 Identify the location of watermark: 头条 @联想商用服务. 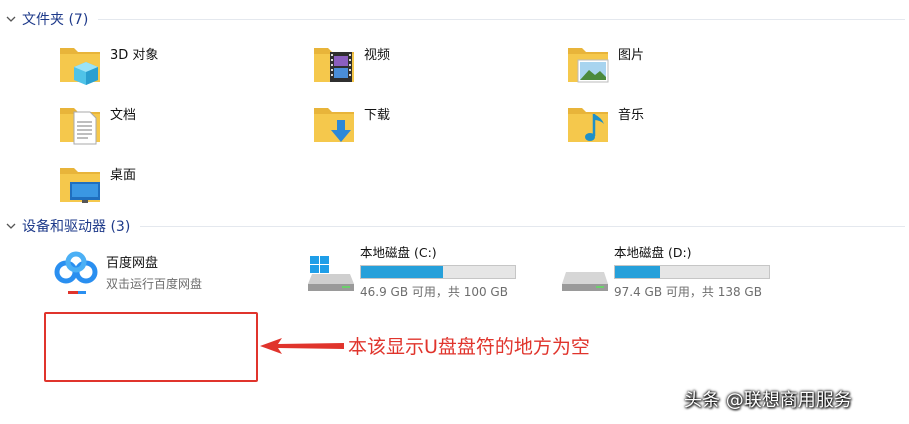
(768, 400).